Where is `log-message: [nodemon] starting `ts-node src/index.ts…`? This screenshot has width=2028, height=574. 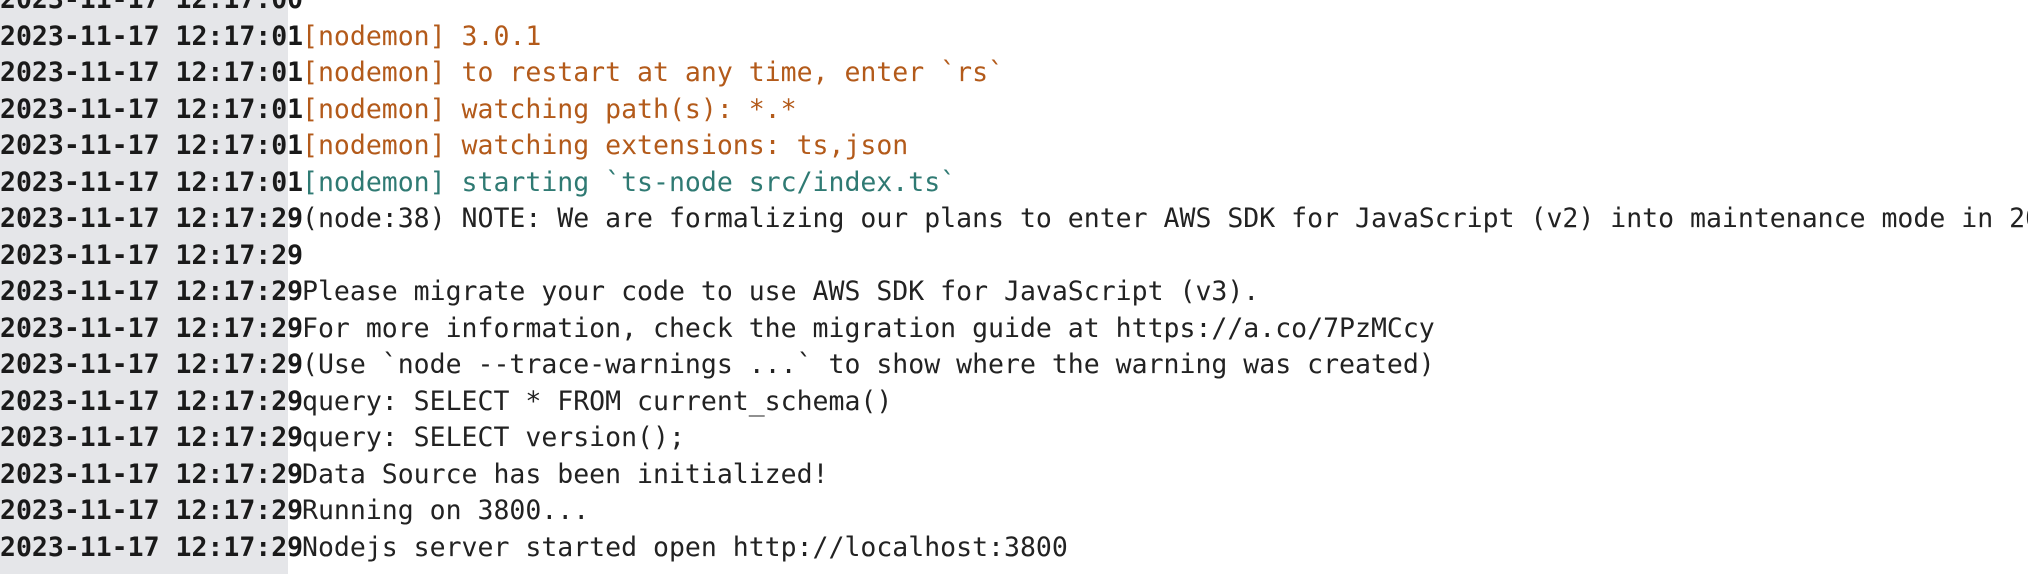 log-message: [nodemon] starting `ts-node src/index.ts… is located at coordinates (629, 182).